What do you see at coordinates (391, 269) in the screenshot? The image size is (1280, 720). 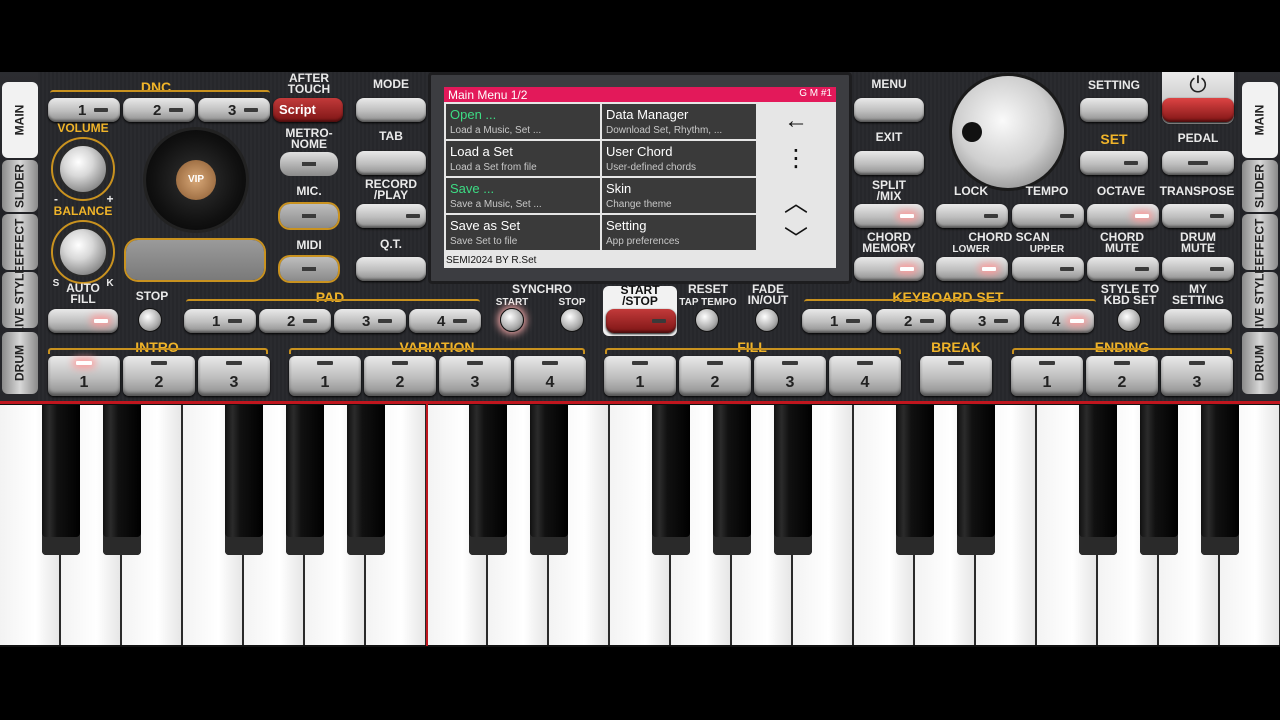 I see `qt-button` at bounding box center [391, 269].